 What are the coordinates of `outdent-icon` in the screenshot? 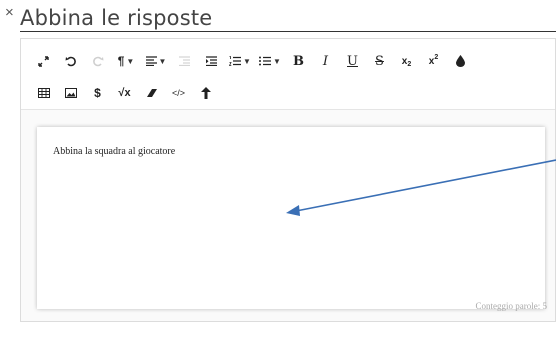 It's located at (184, 61).